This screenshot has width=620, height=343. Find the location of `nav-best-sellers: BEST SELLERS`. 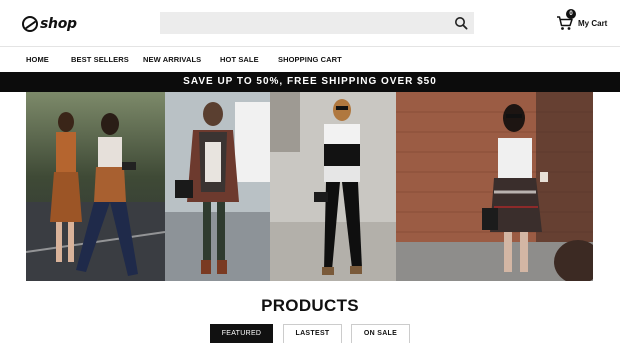

nav-best-sellers: BEST SELLERS is located at coordinates (100, 59).